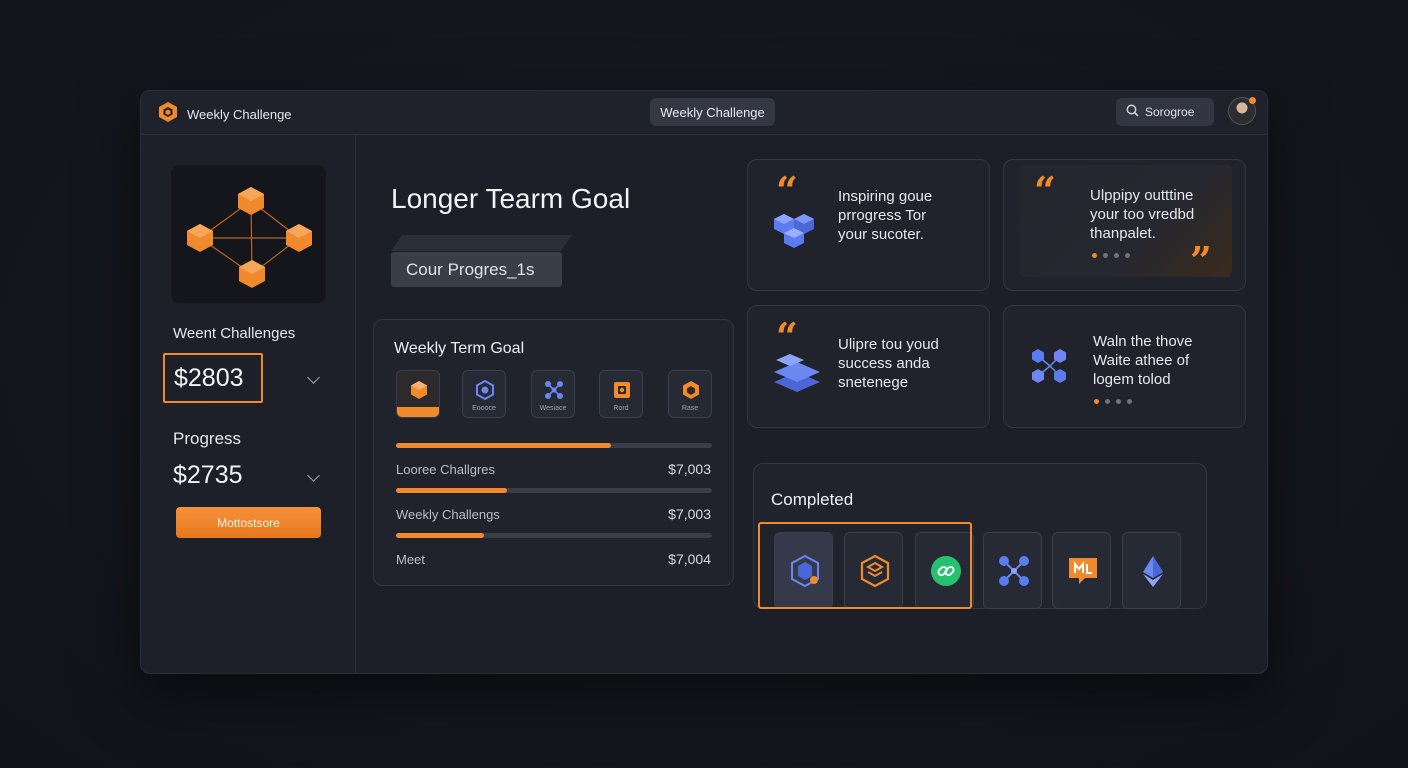 The height and width of the screenshot is (768, 1408). I want to click on app-title: Weekly Challenge, so click(239, 114).